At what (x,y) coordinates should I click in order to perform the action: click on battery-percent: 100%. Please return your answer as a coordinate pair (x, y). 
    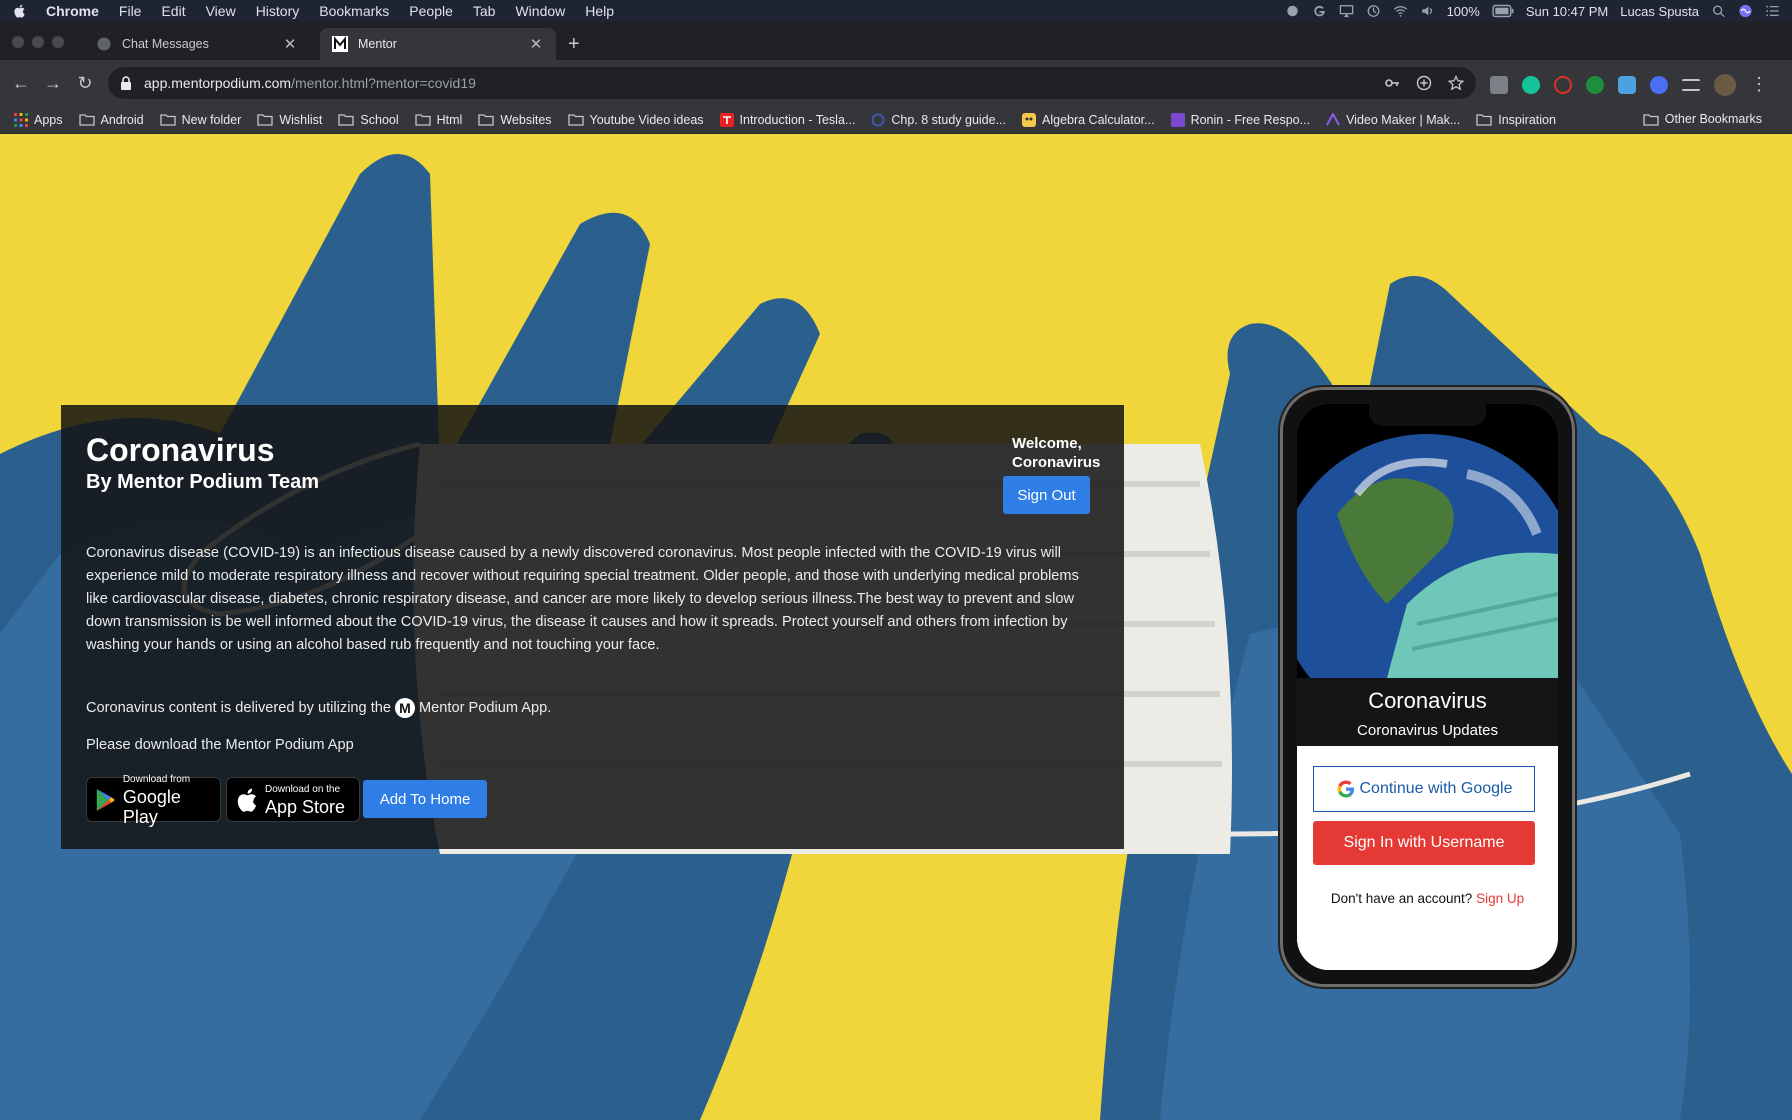
    Looking at the image, I should click on (1463, 11).